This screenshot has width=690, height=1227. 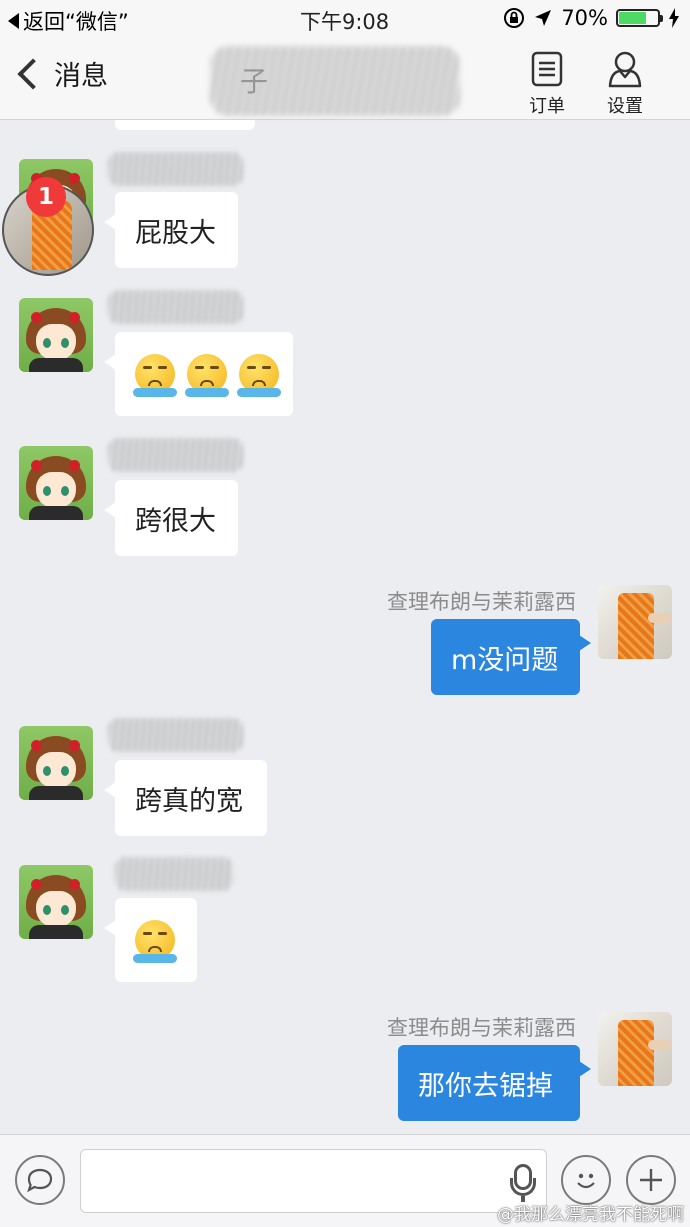 I want to click on outgoing-message-bubble: 那你去锯掉, so click(x=494, y=1083).